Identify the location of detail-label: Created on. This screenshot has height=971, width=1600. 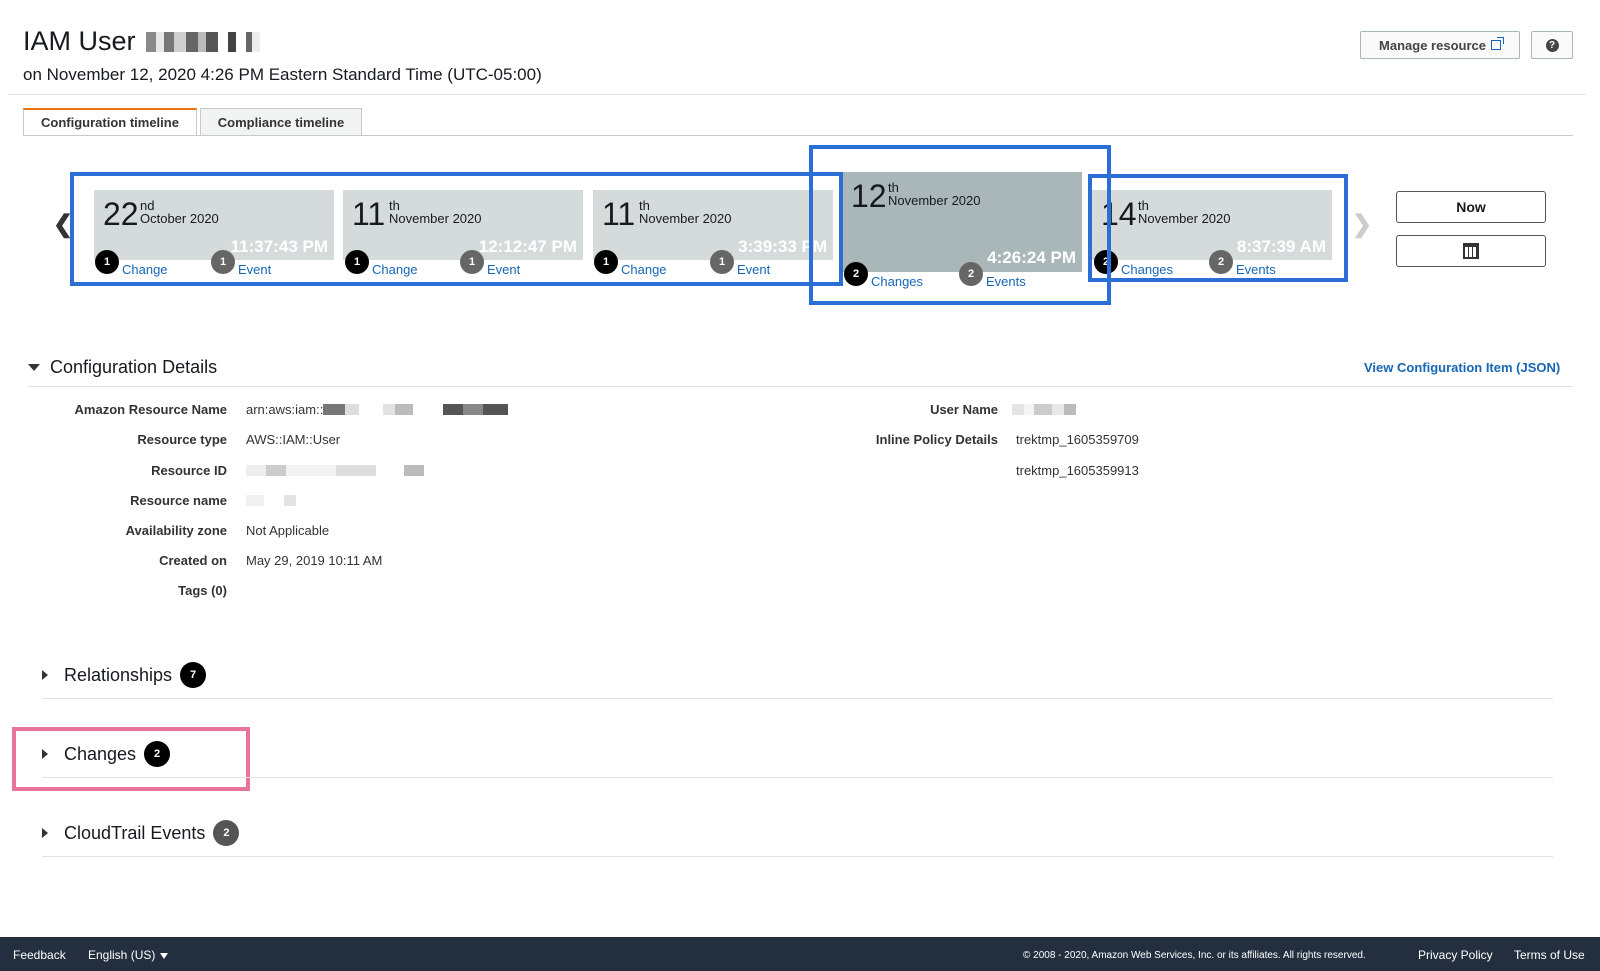
(193, 560).